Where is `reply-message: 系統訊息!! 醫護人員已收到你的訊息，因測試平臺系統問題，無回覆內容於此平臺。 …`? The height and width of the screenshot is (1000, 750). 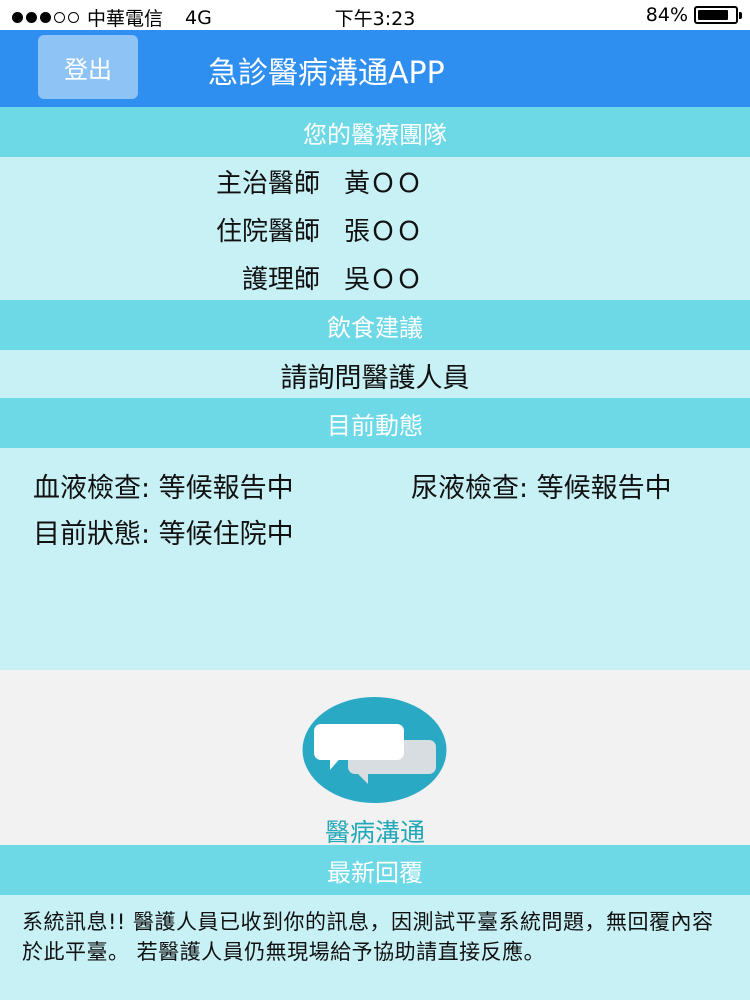 reply-message: 系統訊息!! 醫護人員已收到你的訊息，因測試平臺系統問題，無回覆內容於此平臺。 … is located at coordinates (368, 937).